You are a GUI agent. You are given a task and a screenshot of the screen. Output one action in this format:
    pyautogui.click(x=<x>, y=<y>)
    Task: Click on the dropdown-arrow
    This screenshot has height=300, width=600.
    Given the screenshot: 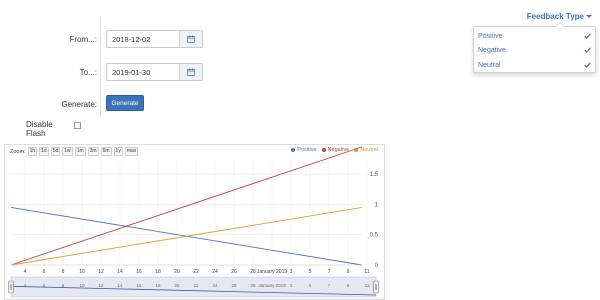 What is the action you would take?
    pyautogui.click(x=560, y=24)
    